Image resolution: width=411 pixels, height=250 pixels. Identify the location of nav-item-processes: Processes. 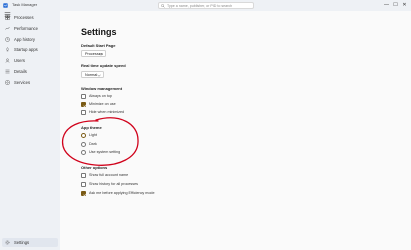
(30, 17).